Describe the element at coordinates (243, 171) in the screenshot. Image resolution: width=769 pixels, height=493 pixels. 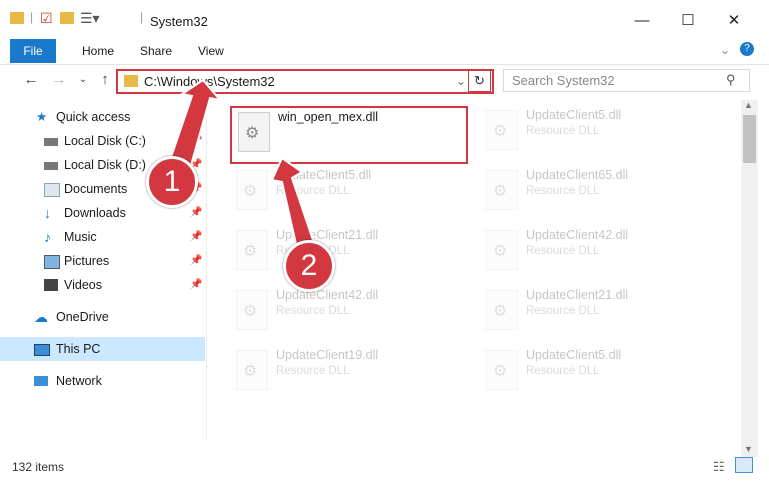
I see `annotation-arrows` at that location.